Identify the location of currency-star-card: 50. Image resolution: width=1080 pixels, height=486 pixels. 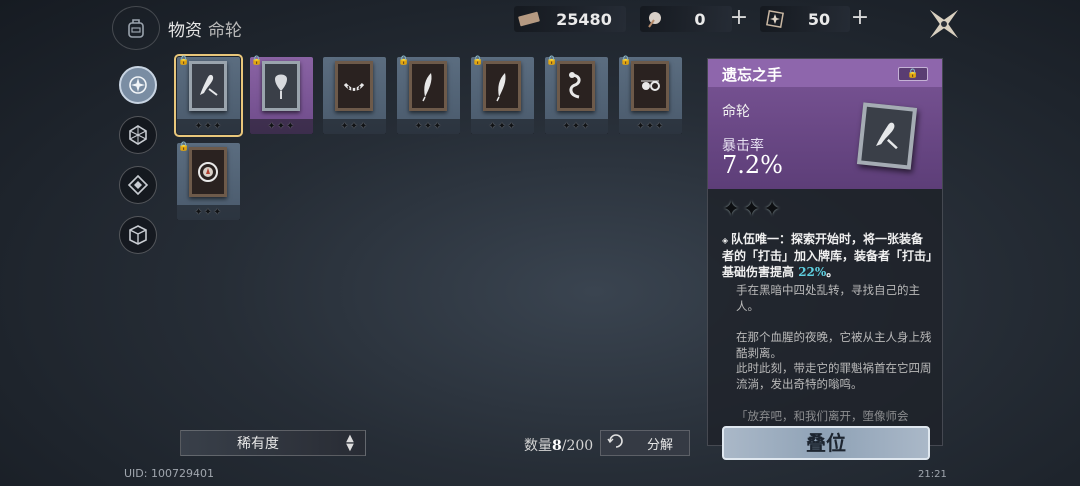
(805, 19).